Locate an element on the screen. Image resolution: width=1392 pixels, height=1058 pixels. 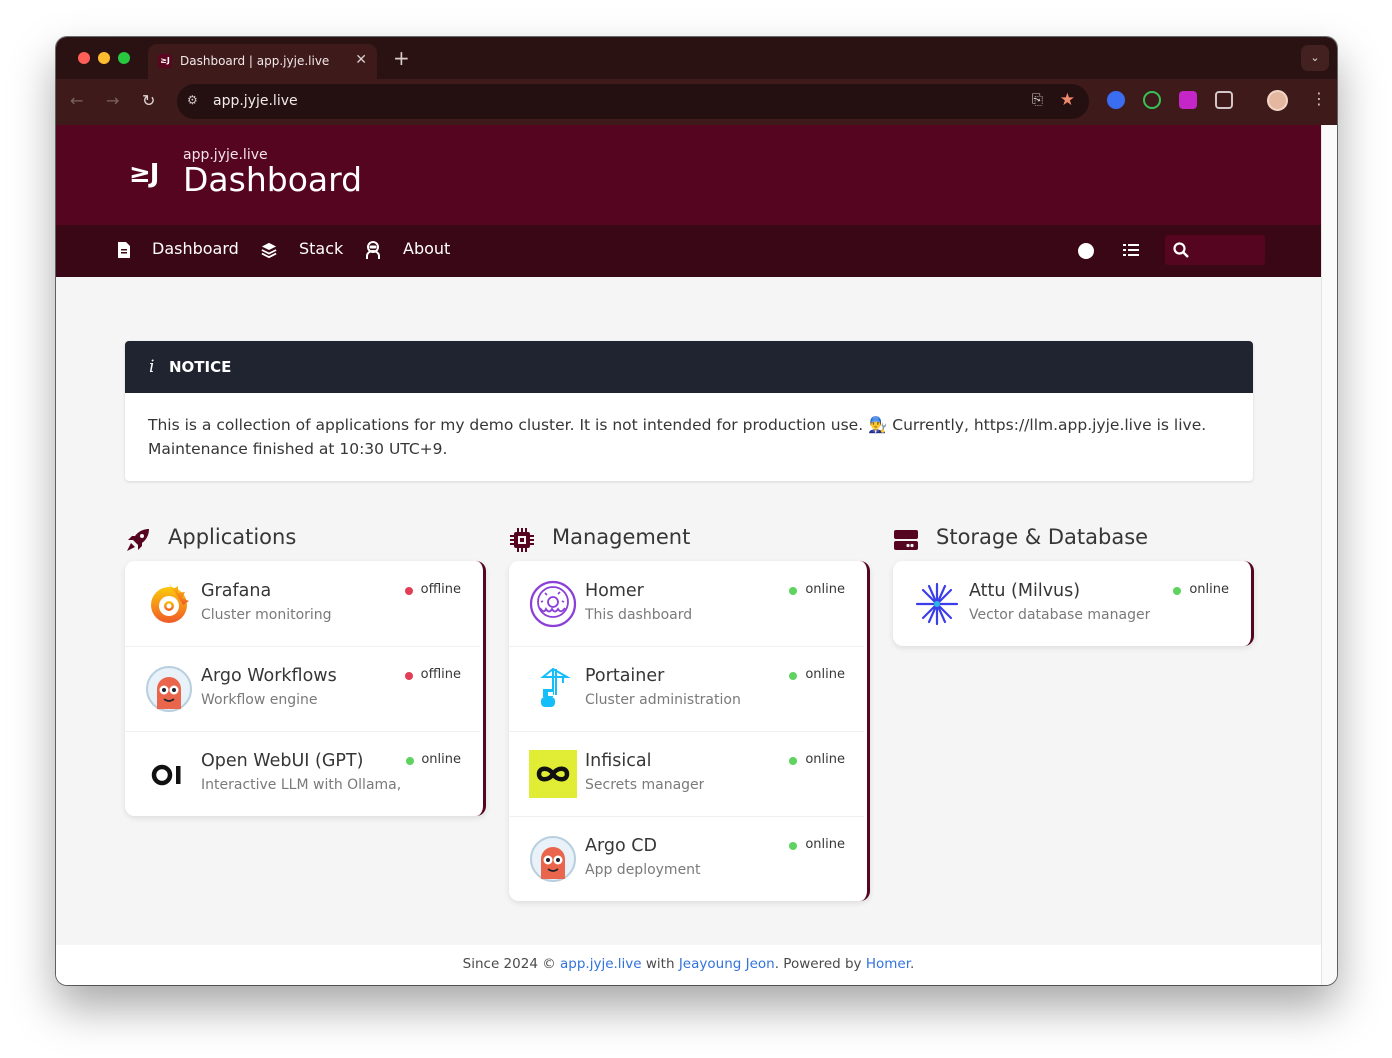
search-icon is located at coordinates (1181, 250).